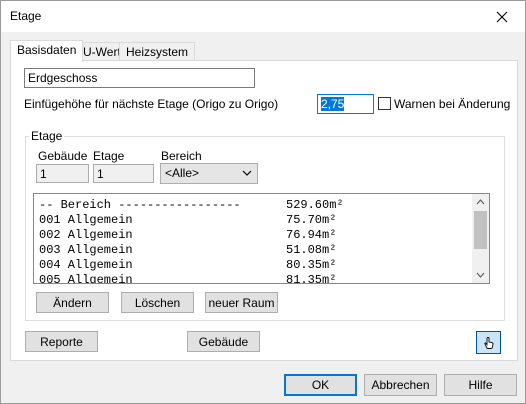 The image size is (526, 404). Describe the element at coordinates (182, 173) in the screenshot. I see `bereich-selected-value: <Alle>` at that location.